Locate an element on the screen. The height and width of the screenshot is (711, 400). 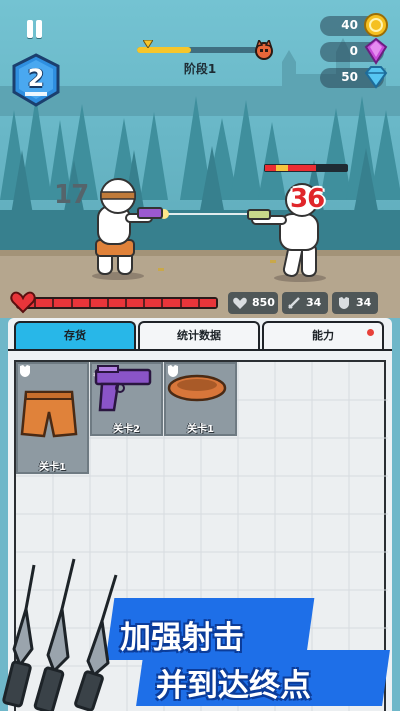
level-number: 2 is located at coordinates (36, 78).